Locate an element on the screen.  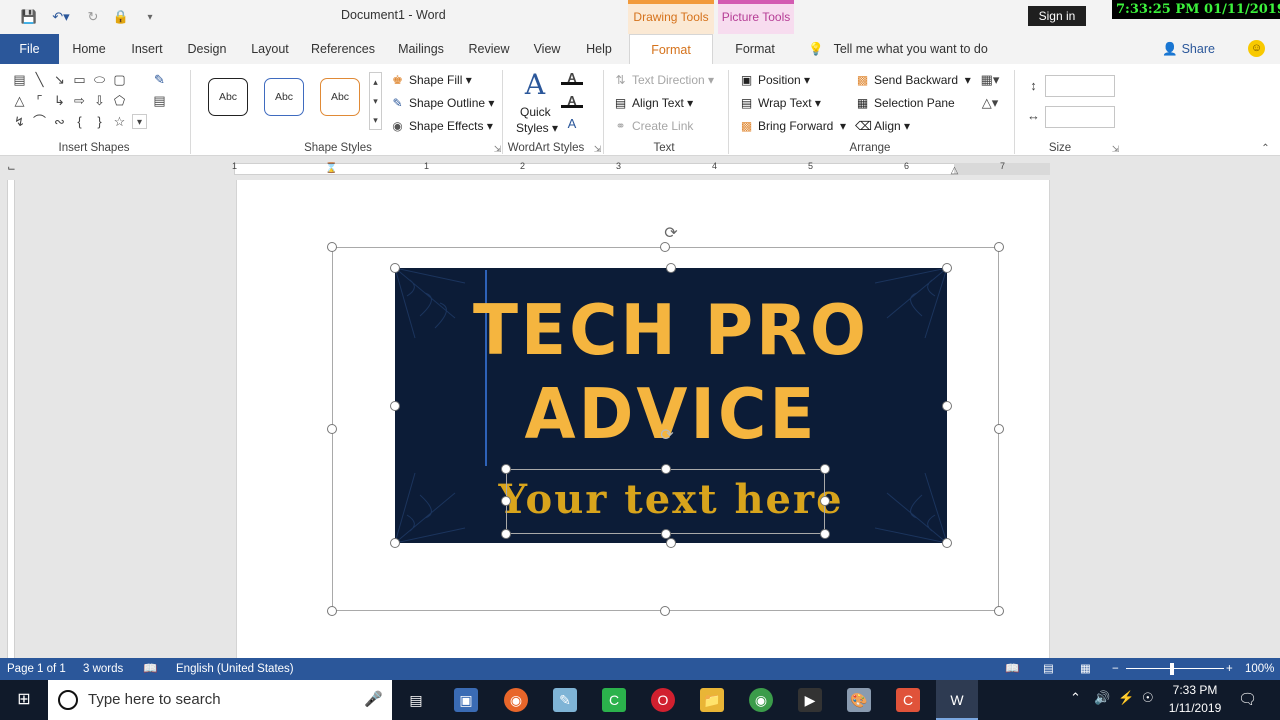
undo-icon: ↶▾ is located at coordinates (61, 17).